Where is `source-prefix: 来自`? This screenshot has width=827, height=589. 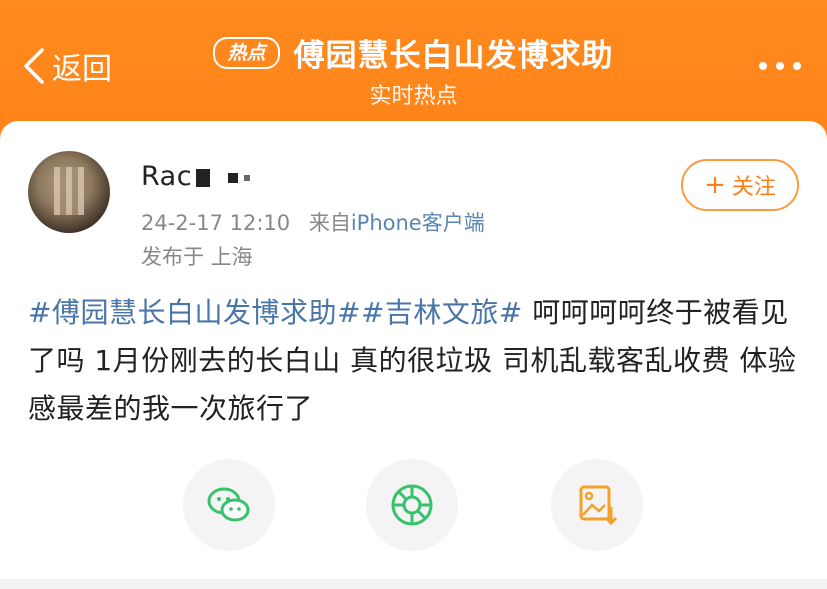 source-prefix: 来自 is located at coordinates (329, 223).